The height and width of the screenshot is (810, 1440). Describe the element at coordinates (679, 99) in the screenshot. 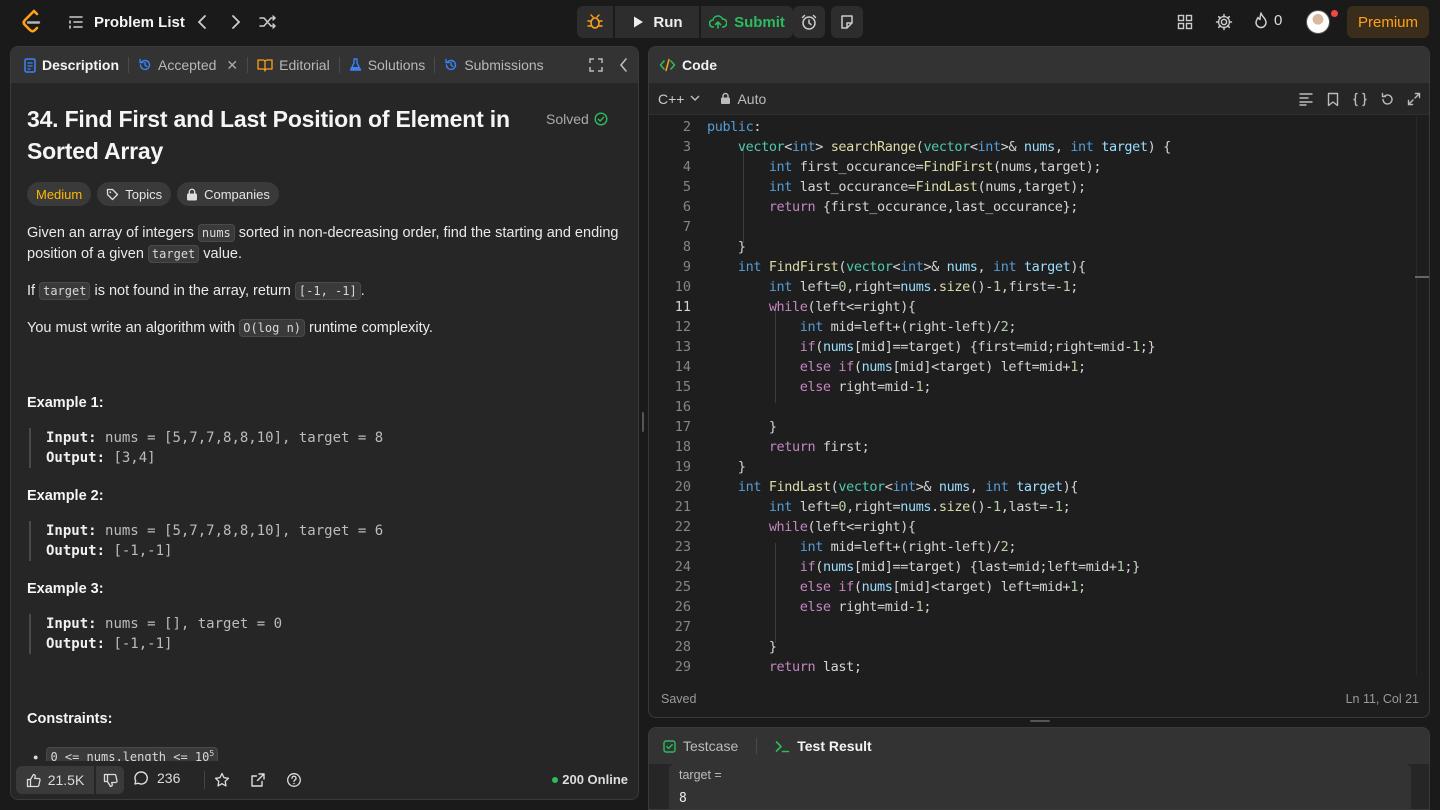

I see `language-select: C++` at that location.